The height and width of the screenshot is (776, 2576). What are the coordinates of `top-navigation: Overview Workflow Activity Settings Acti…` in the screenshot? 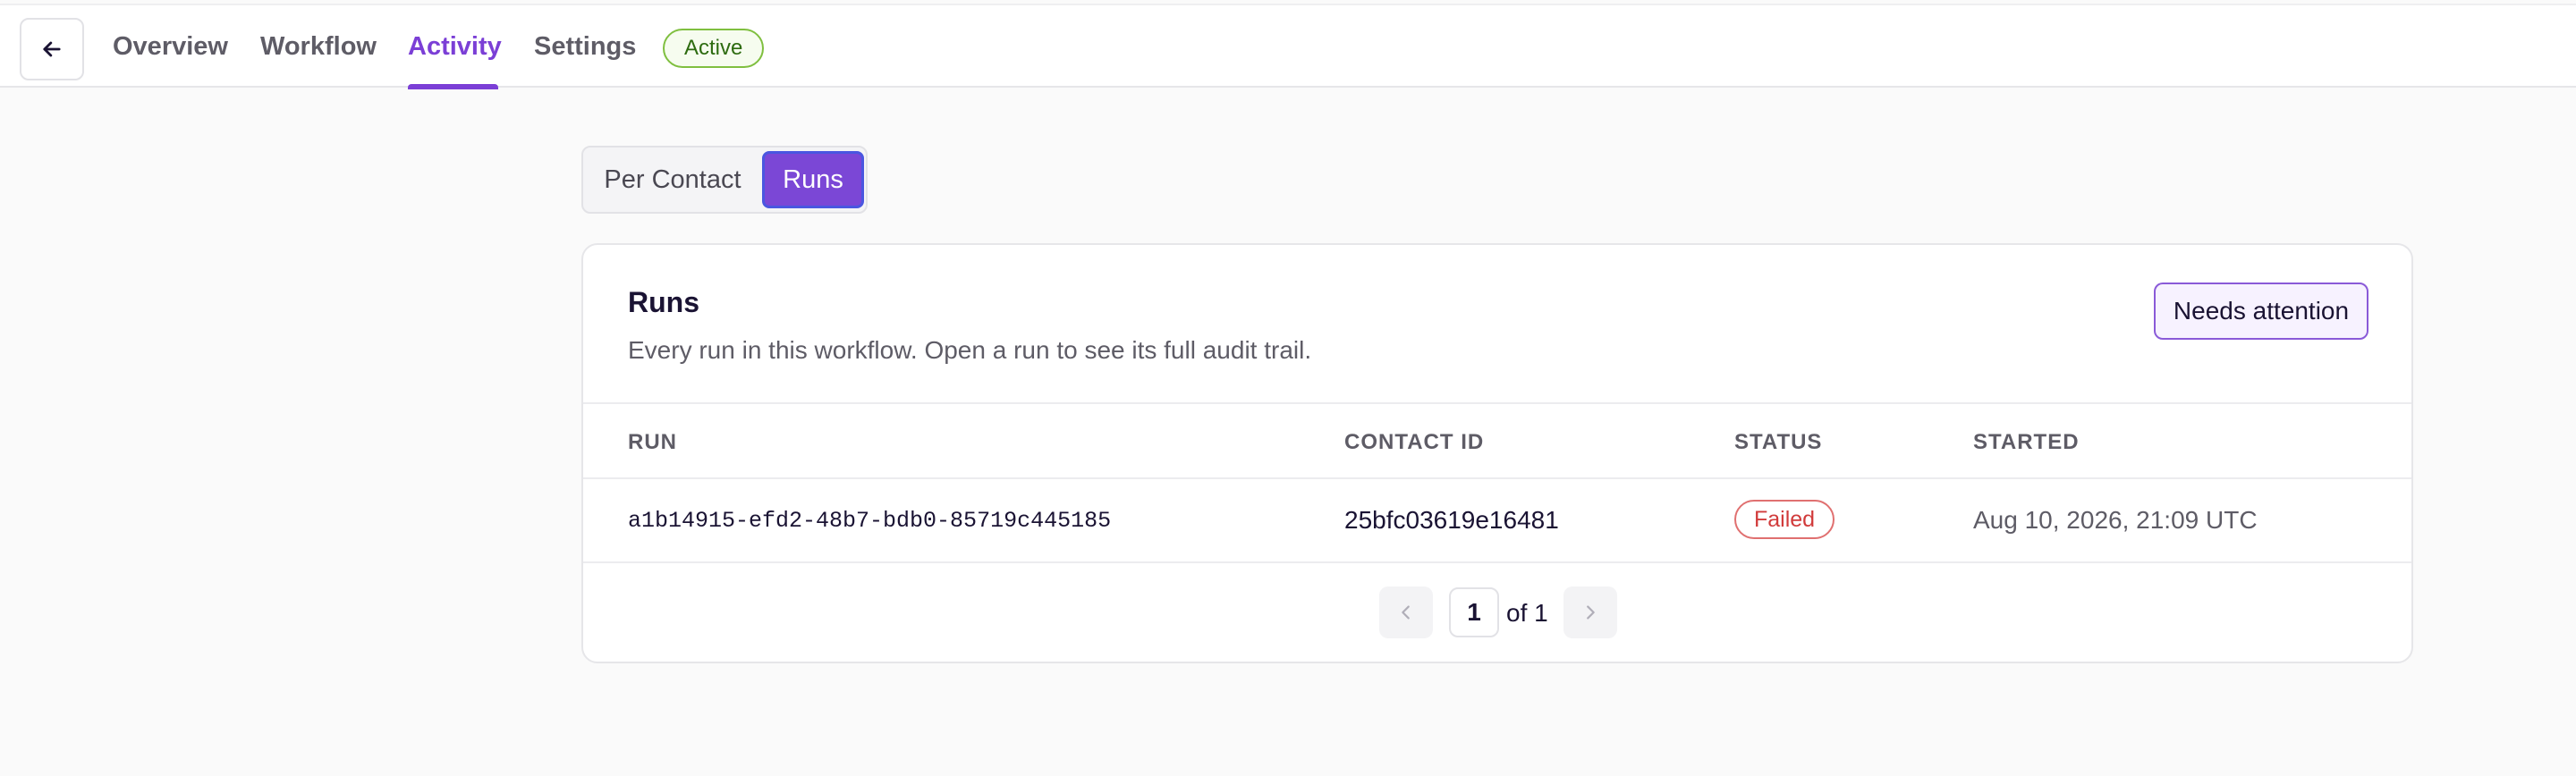 It's located at (1288, 47).